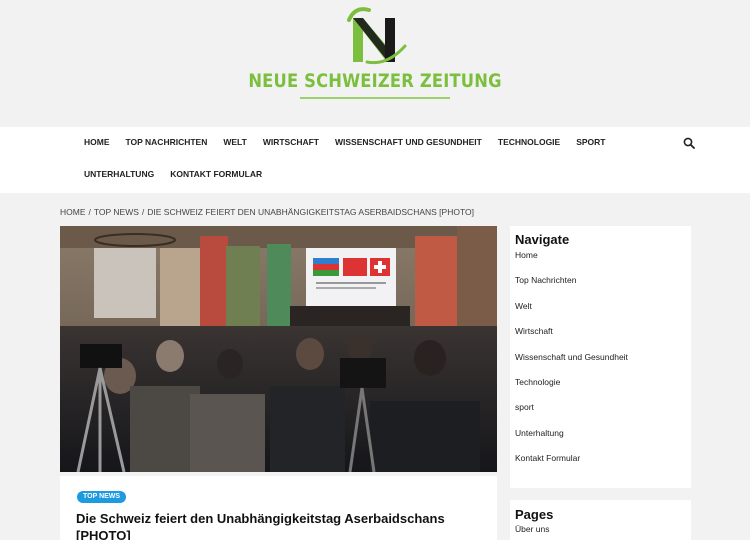  What do you see at coordinates (571, 465) in the screenshot?
I see `navigate-item-kontakt-formular: Kontakt Formular` at bounding box center [571, 465].